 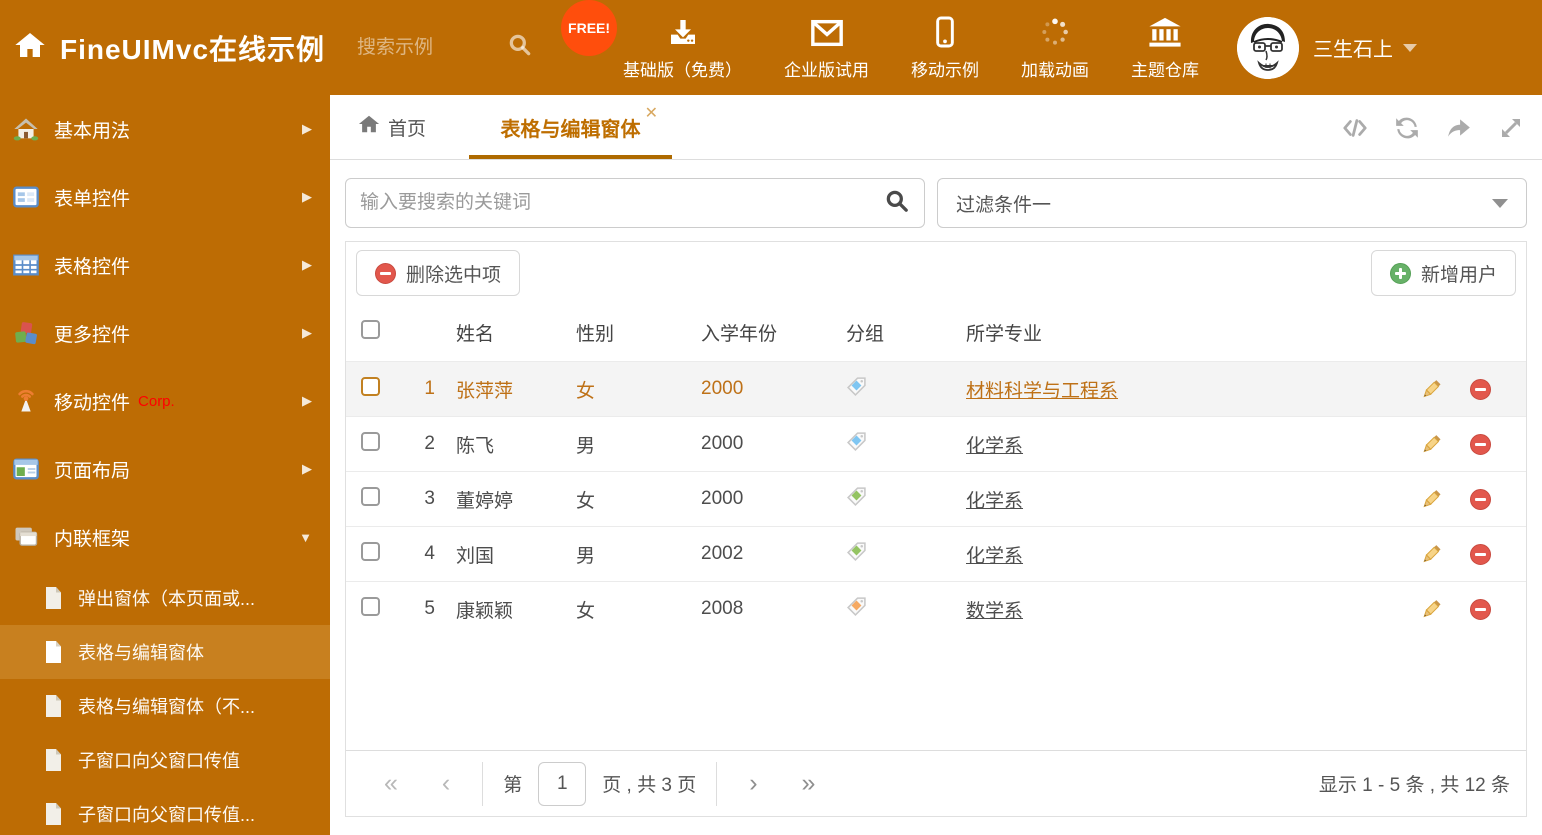 I want to click on user-menu: 三生石上, so click(x=1327, y=47).